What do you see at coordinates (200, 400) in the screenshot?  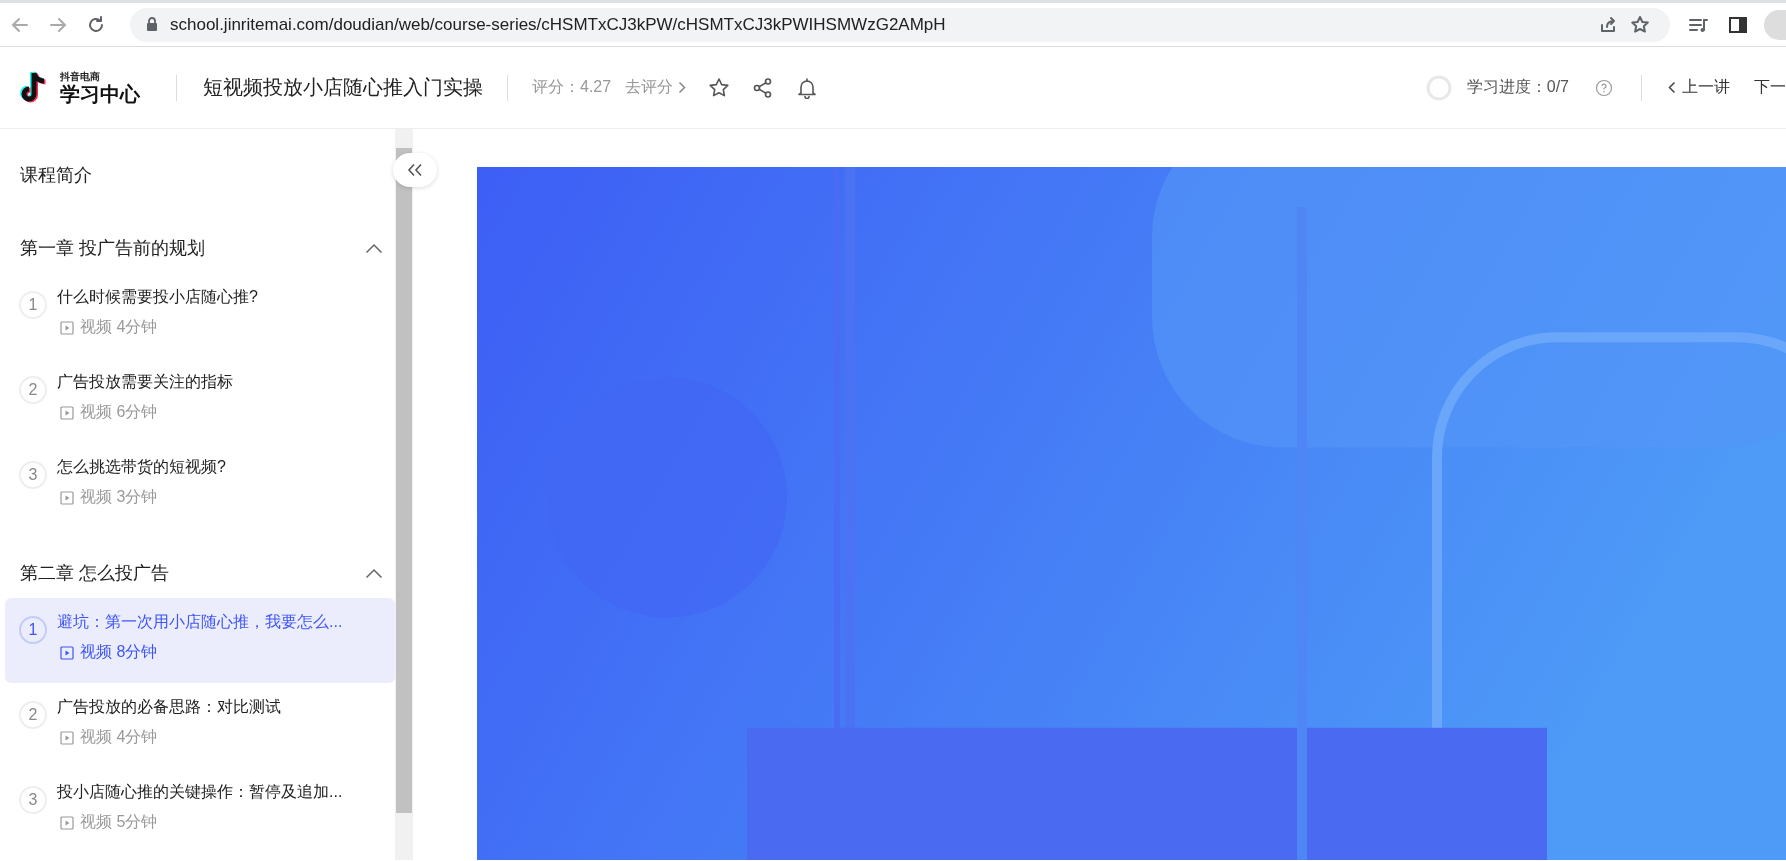 I see `lesson-item: 2 广告投放需要关注的指标 视频 6分钟` at bounding box center [200, 400].